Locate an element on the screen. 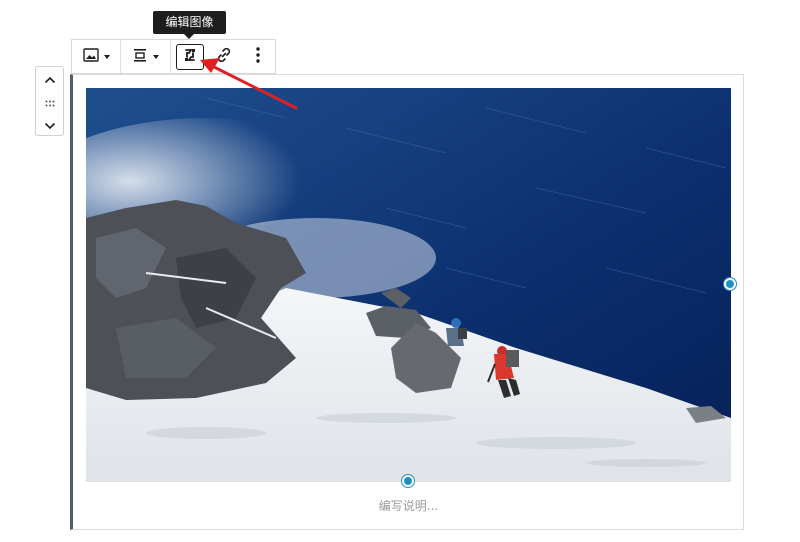 This screenshot has width=800, height=542. drag-handle-icon is located at coordinates (50, 101).